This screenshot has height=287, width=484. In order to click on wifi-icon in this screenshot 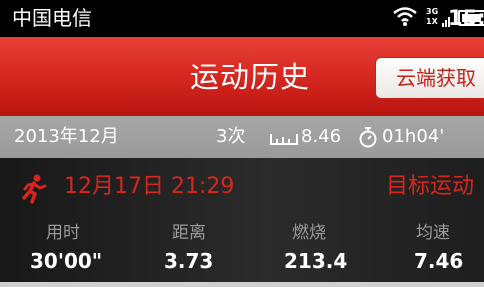, I will do `click(405, 18)`.